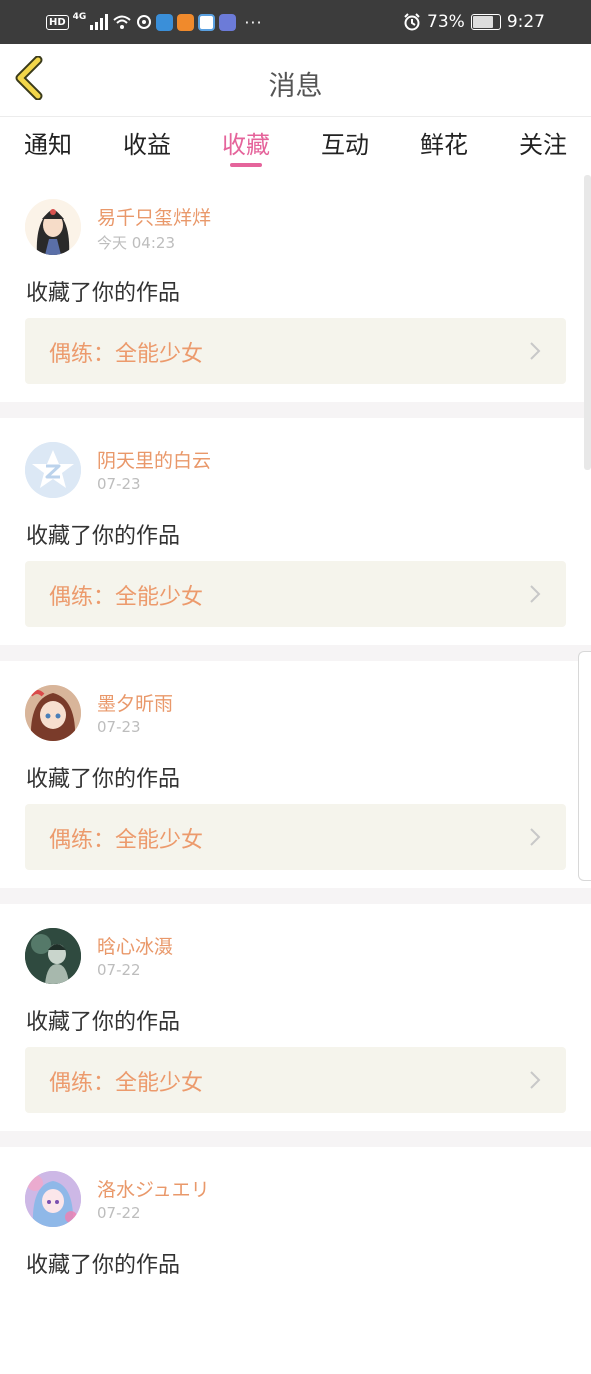 Image resolution: width=591 pixels, height=1374 pixels. I want to click on username: 洛水ジュエリ, so click(153, 1188).